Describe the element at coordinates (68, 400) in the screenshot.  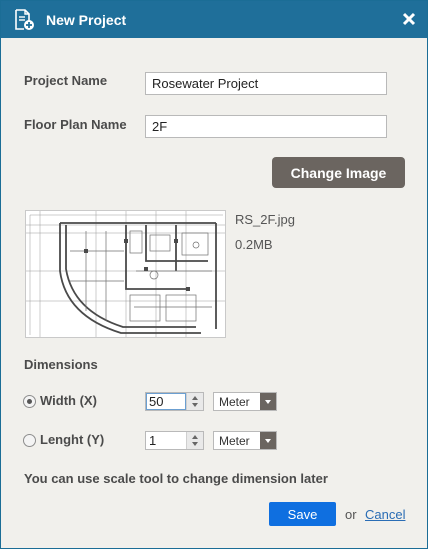
I see `width-label: Width (X)` at that location.